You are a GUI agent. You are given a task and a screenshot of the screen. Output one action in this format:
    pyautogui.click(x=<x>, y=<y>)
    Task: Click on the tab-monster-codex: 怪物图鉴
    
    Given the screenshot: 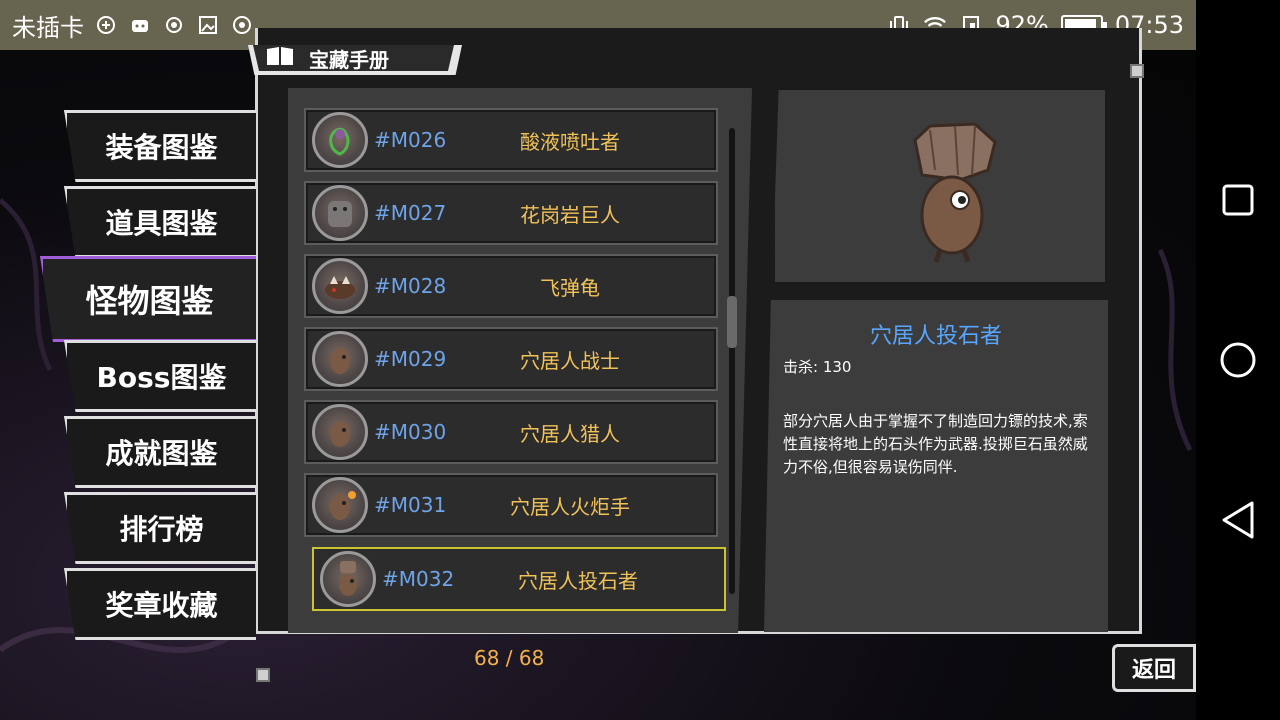 What is the action you would take?
    pyautogui.click(x=148, y=299)
    